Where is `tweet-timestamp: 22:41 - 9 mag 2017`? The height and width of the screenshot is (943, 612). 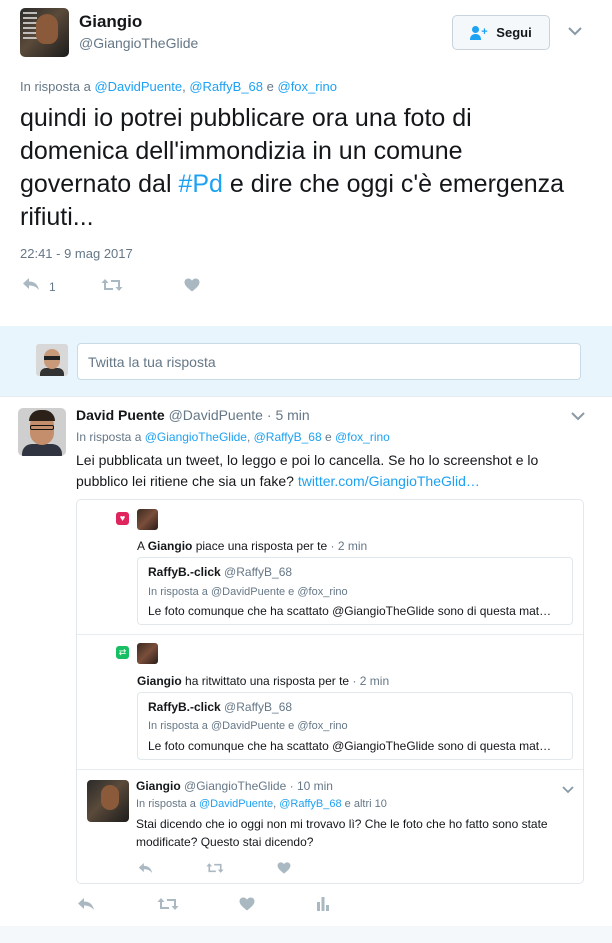
tweet-timestamp: 22:41 - 9 mag 2017 is located at coordinates (76, 253).